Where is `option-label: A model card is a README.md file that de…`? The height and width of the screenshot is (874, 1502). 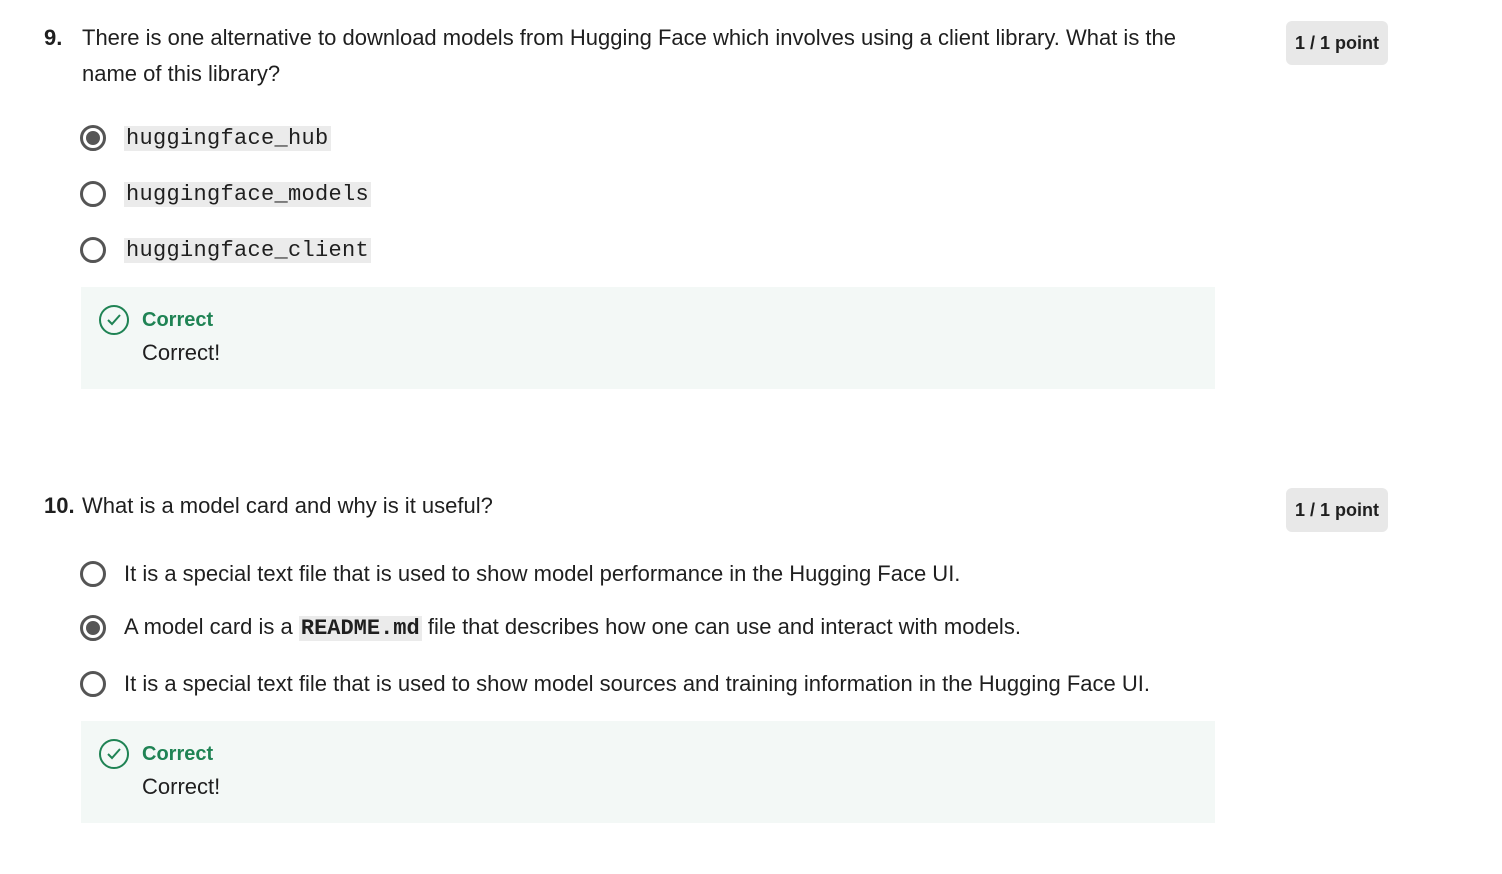
option-label: A model card is a README.md file that de… is located at coordinates (572, 628).